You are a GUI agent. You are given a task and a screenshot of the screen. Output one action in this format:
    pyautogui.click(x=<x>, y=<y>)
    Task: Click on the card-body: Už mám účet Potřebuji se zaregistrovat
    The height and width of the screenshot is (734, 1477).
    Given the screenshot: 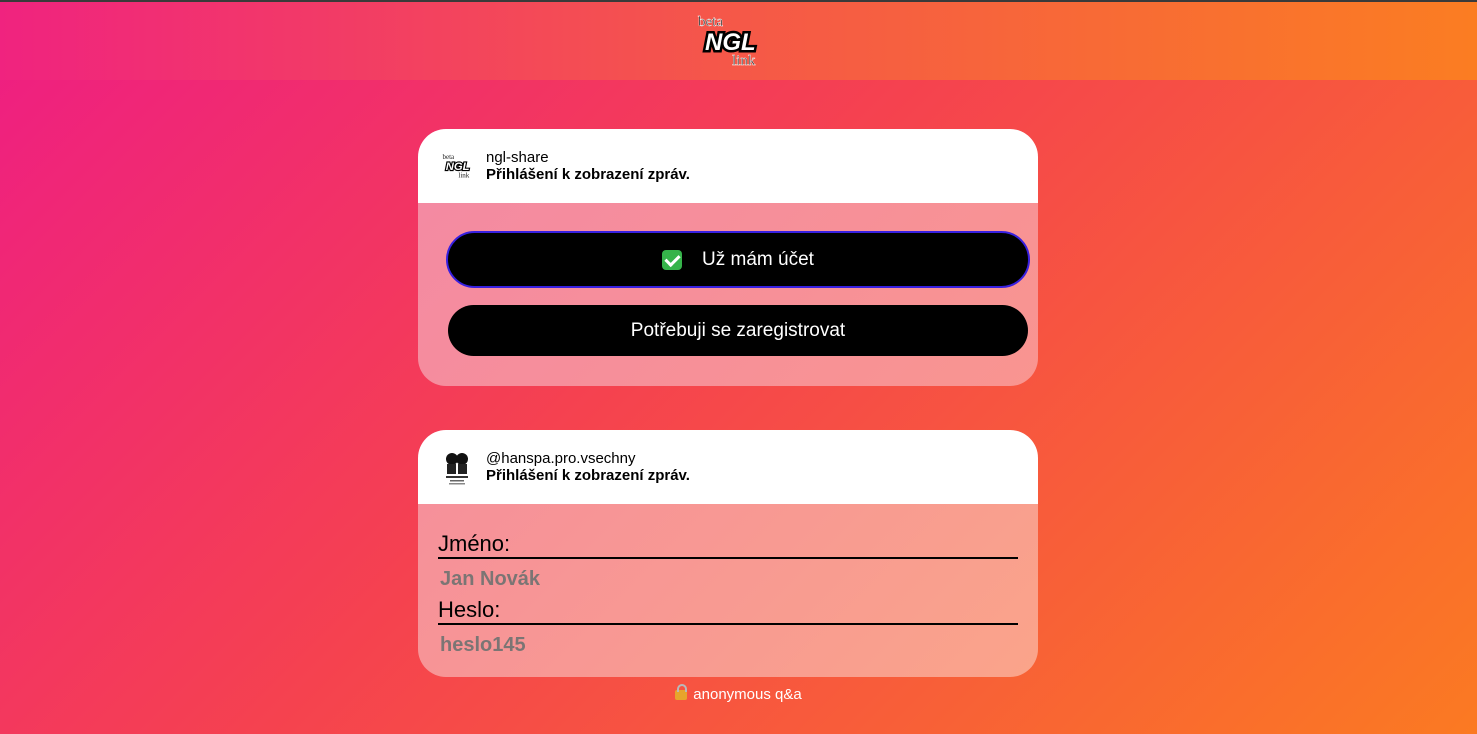 What is the action you would take?
    pyautogui.click(x=728, y=294)
    